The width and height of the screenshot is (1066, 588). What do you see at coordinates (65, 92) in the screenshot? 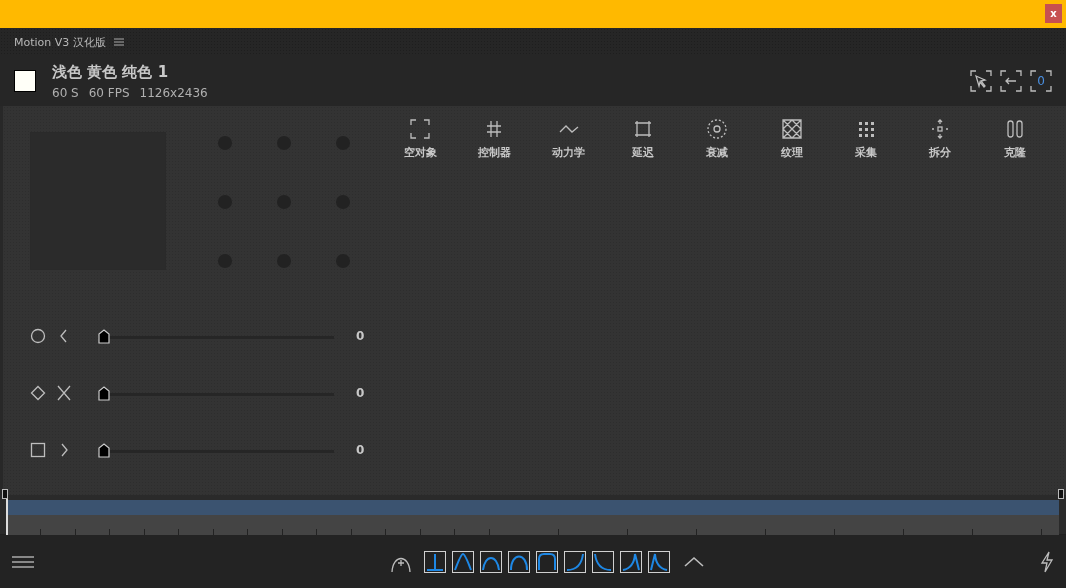
I see `duration-text: 60 S` at bounding box center [65, 92].